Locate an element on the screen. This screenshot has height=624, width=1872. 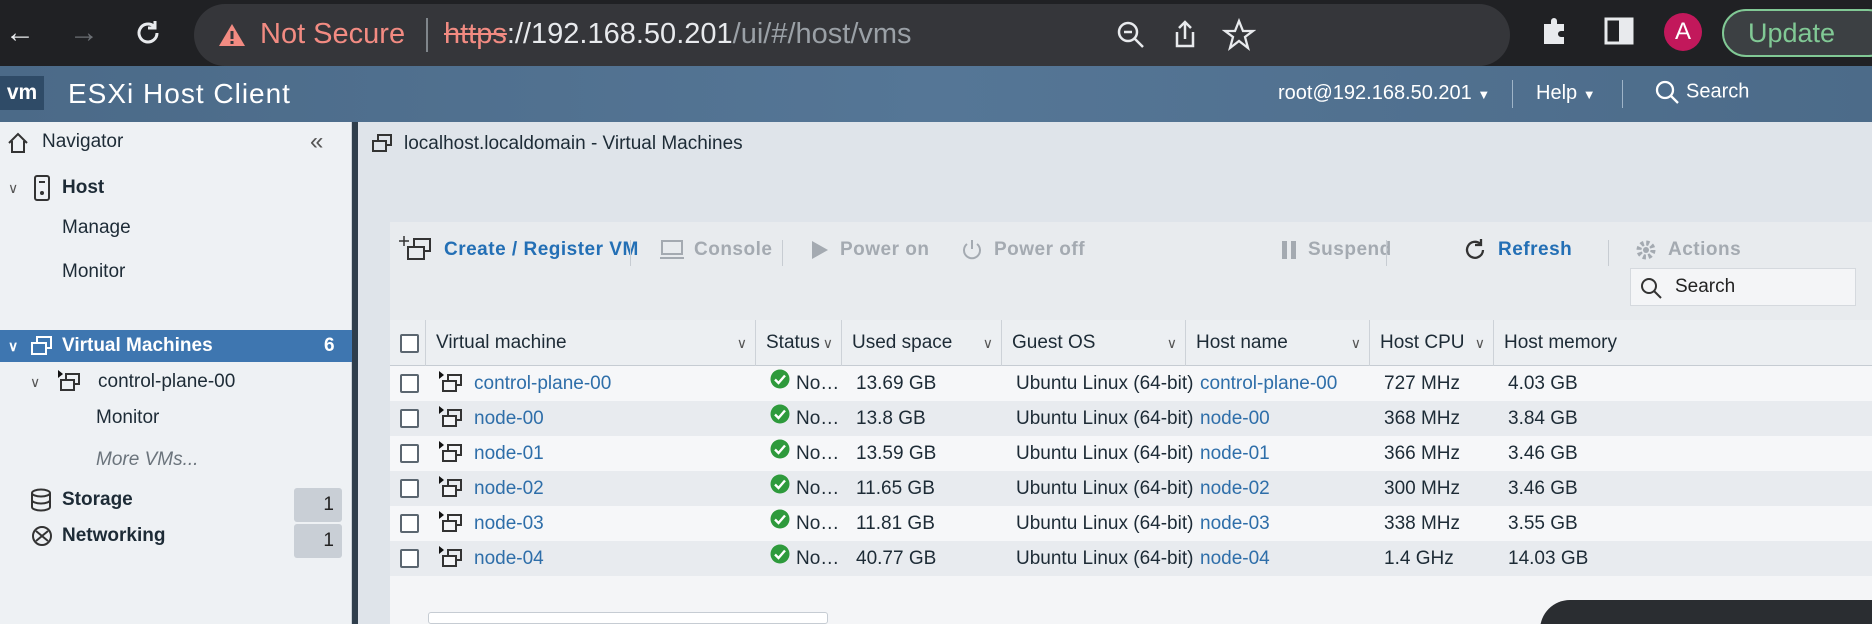
col-virtual-machine: Virtual machine ∨ is located at coordinates (591, 343).